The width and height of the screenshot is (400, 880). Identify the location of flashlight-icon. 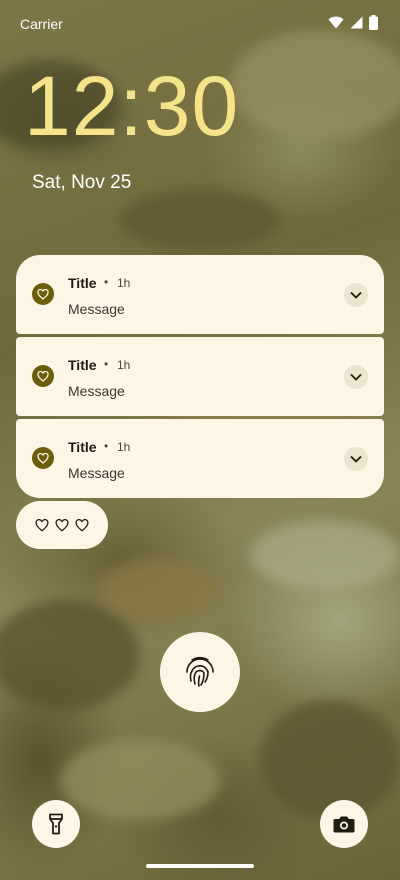
(56, 824).